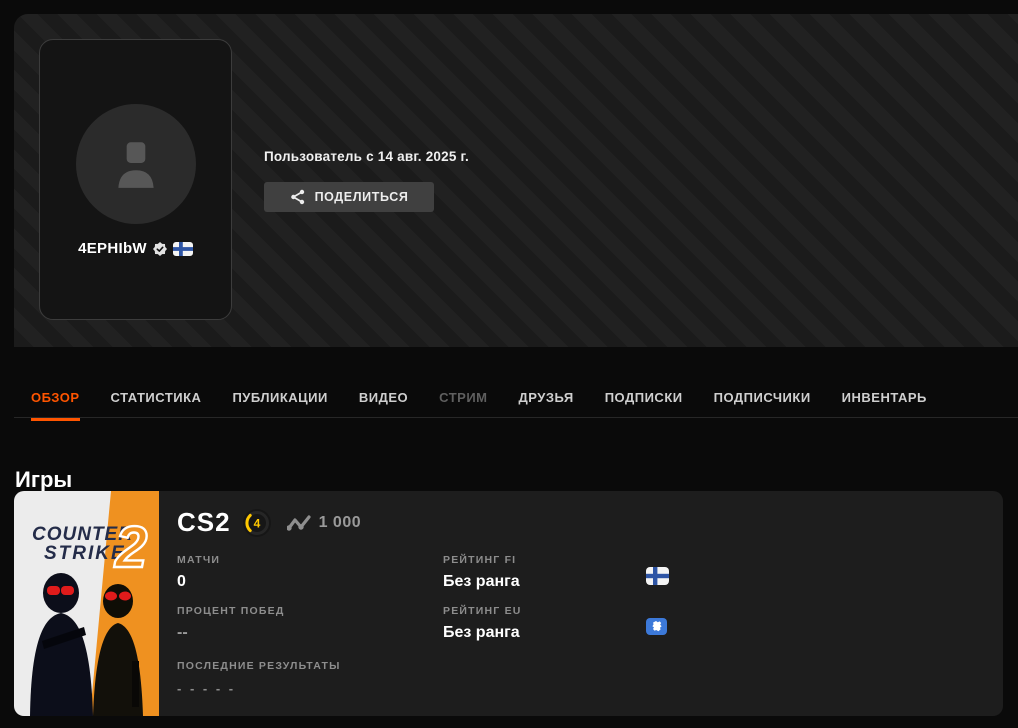 The width and height of the screenshot is (1018, 728). What do you see at coordinates (643, 397) in the screenshot?
I see `tab-label: ПОДПИСКИ` at bounding box center [643, 397].